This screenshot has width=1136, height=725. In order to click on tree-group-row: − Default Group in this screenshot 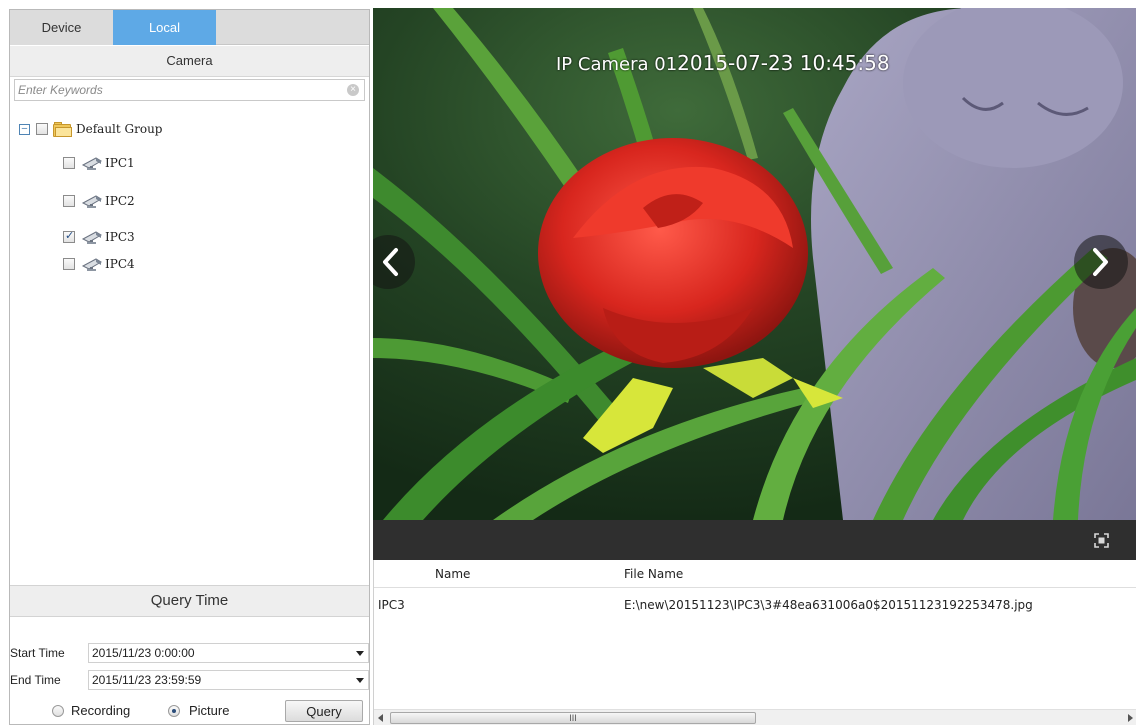, I will do `click(90, 129)`.